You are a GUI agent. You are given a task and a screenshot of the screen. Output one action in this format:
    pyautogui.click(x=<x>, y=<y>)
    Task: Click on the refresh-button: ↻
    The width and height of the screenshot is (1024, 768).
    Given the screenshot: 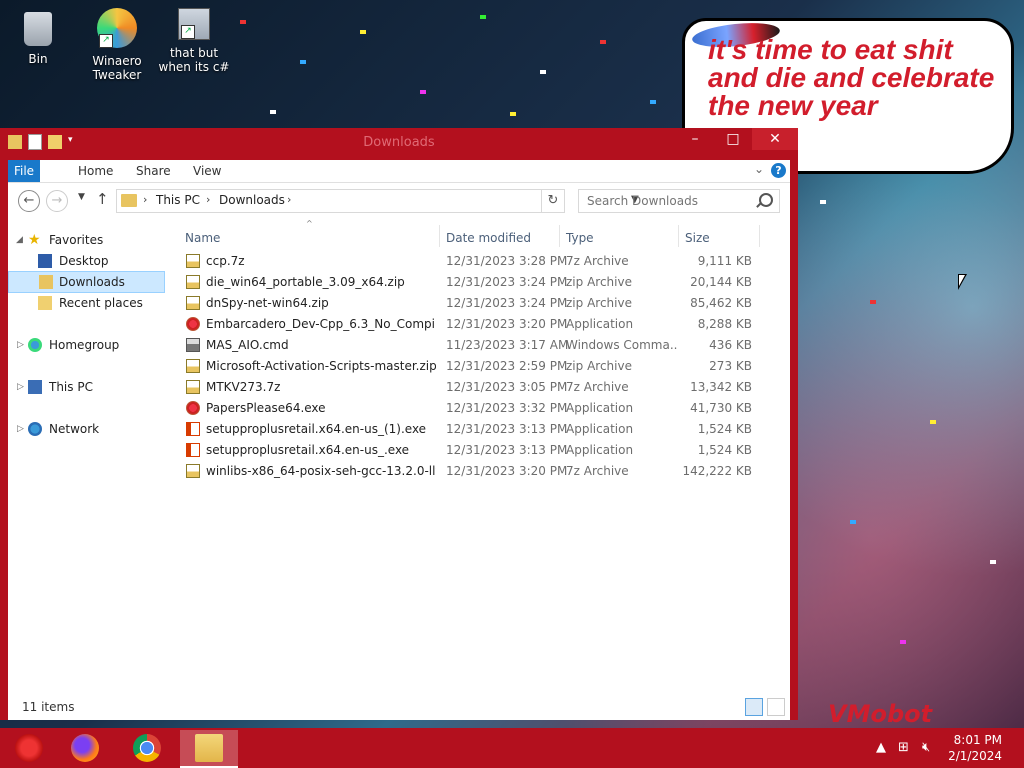 What is the action you would take?
    pyautogui.click(x=553, y=201)
    